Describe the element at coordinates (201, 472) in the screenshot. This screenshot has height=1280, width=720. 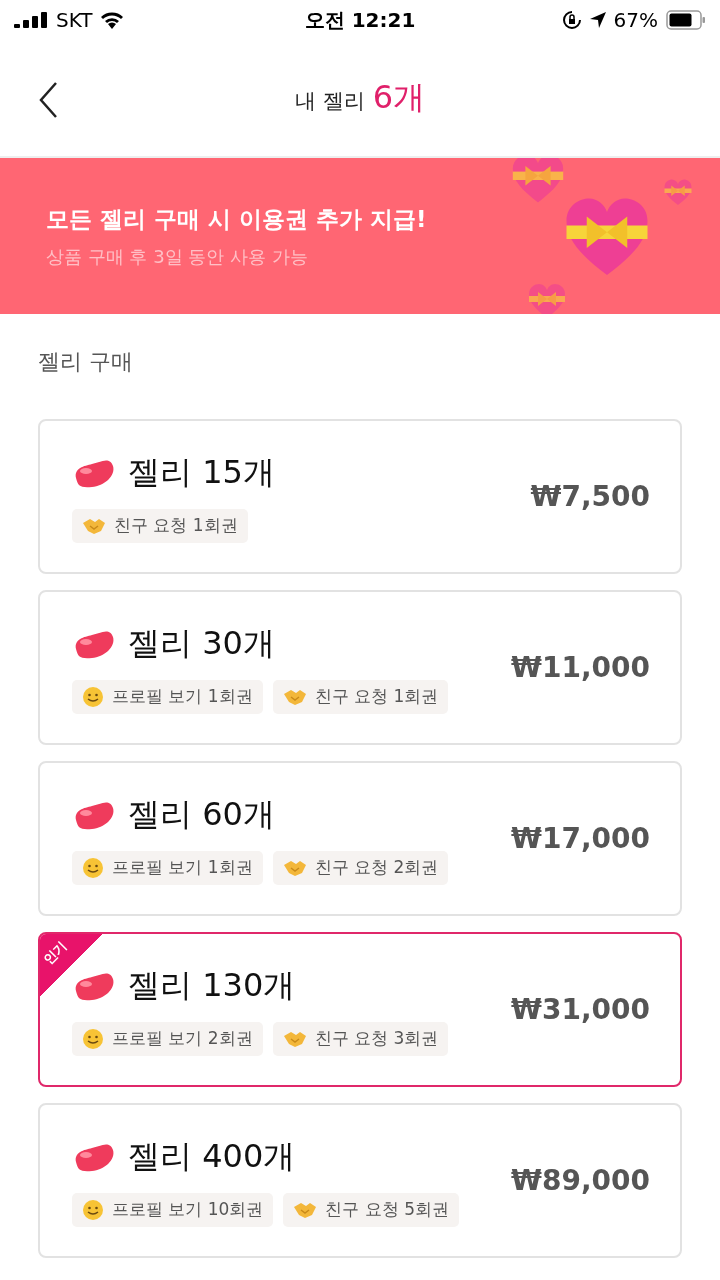
I see `product-name: 젤리 15개` at that location.